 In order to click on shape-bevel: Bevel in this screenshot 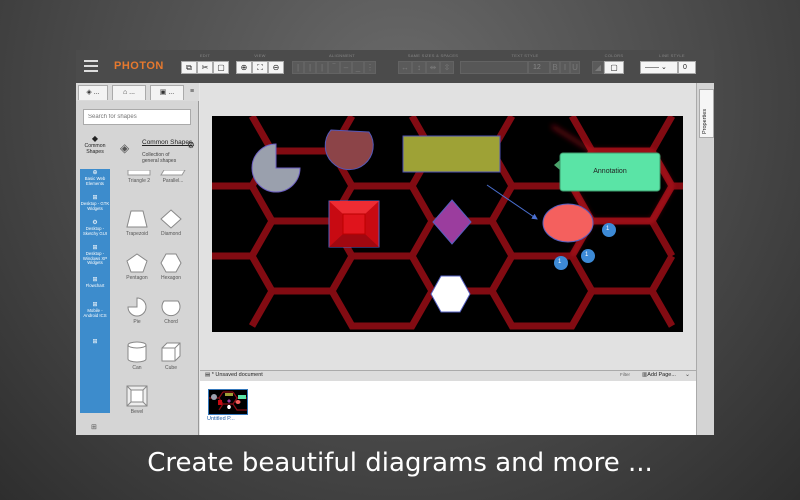, I will do `click(137, 407)`.